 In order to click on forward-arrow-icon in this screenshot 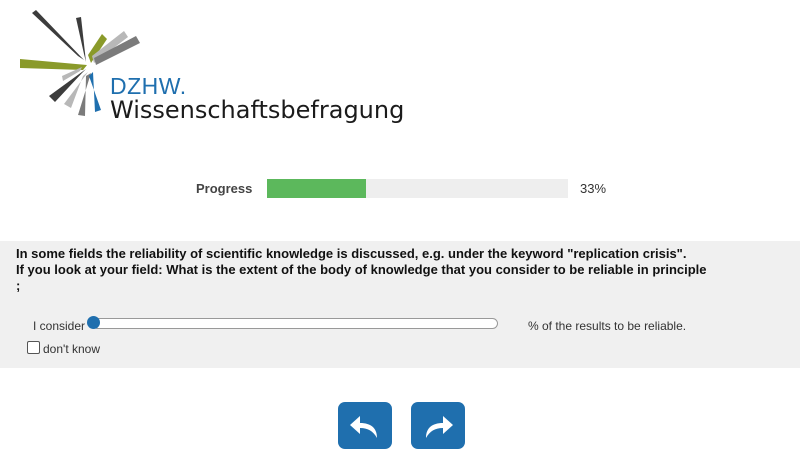, I will do `click(439, 426)`.